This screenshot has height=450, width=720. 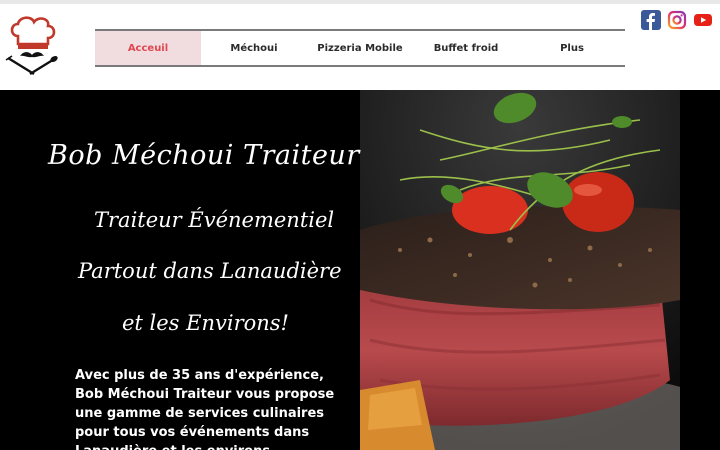 I want to click on hero-subtitle-3: et les Environs!, so click(x=205, y=323).